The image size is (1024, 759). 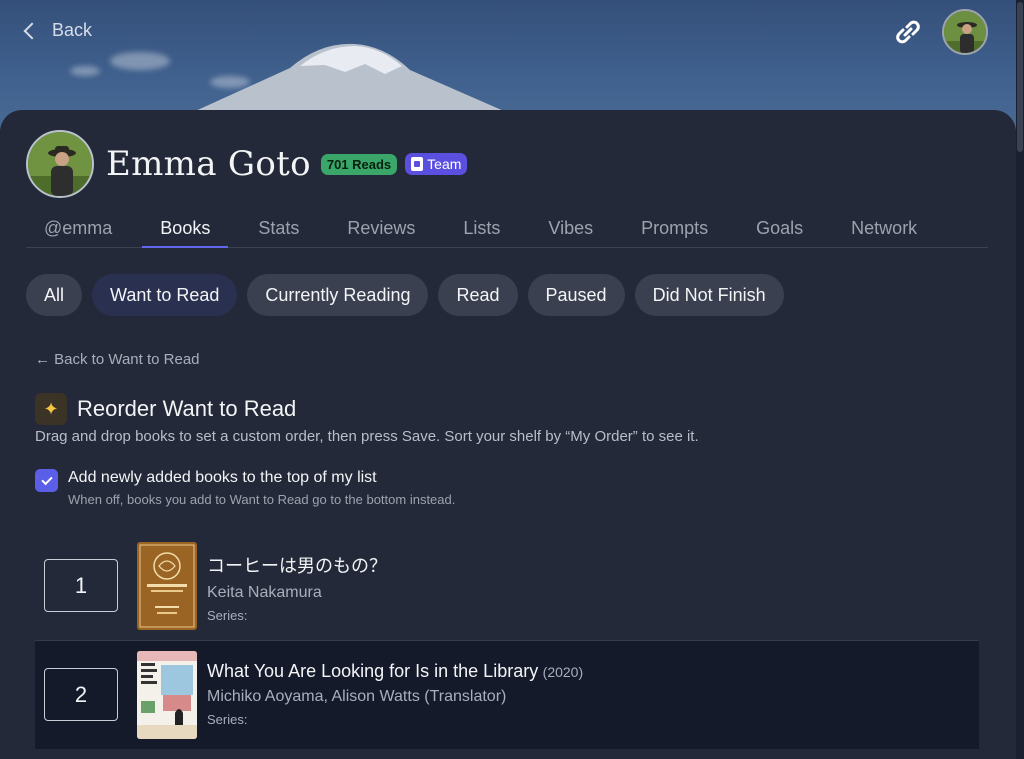 What do you see at coordinates (32, 30) in the screenshot?
I see `chevron-left-icon` at bounding box center [32, 30].